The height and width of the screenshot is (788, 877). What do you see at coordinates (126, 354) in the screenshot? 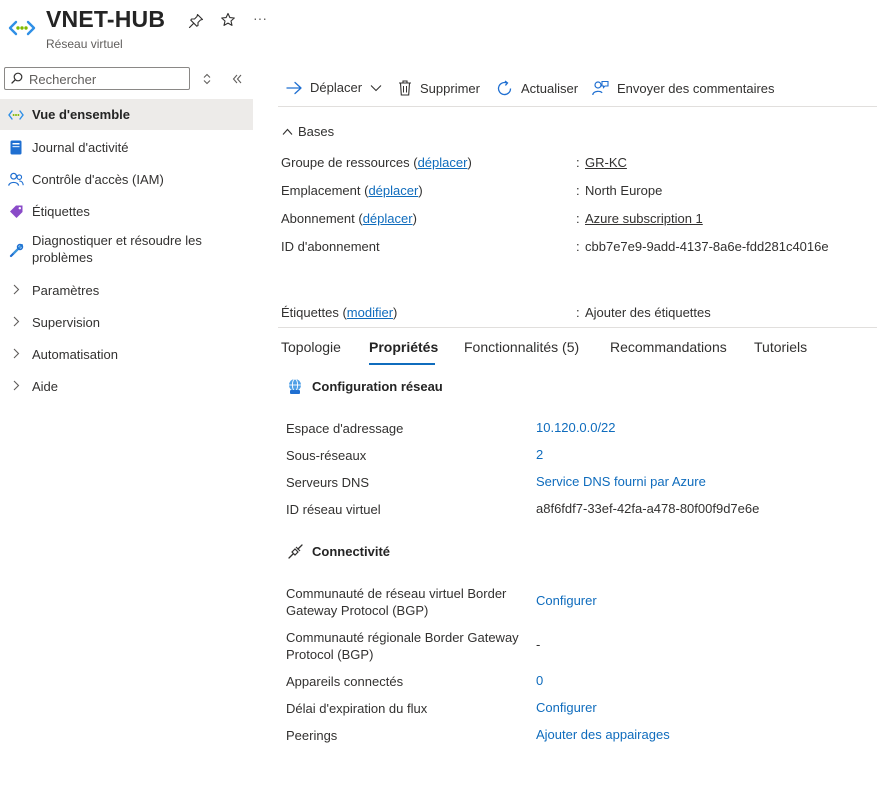
I see `sidebar-item-automation: Automatisation` at bounding box center [126, 354].